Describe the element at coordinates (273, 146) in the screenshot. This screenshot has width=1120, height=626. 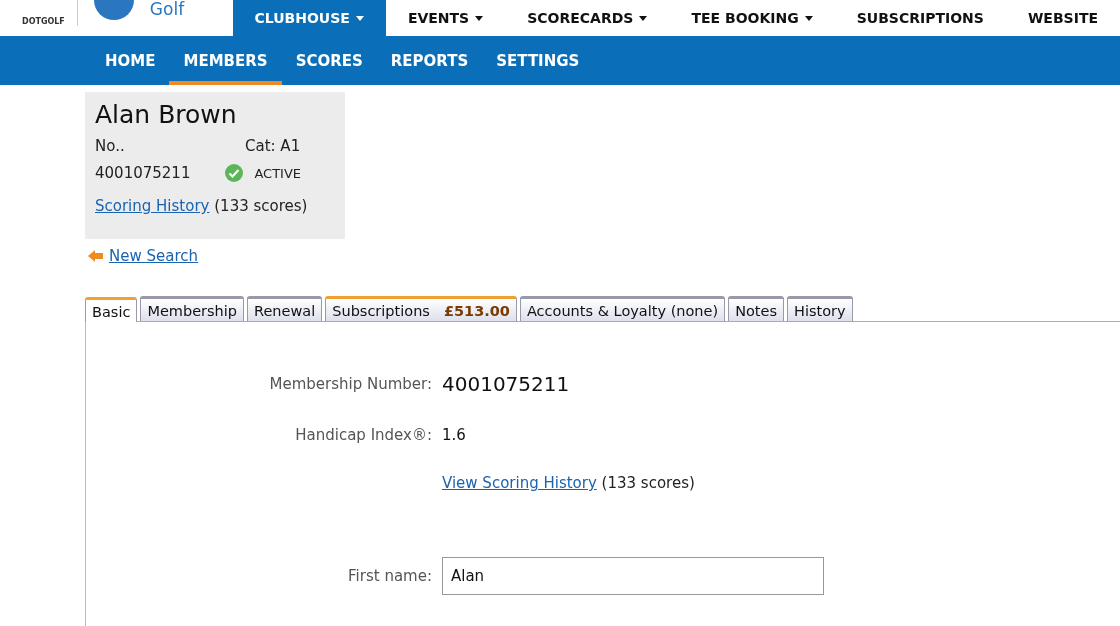
I see `category: Cat: A1` at that location.